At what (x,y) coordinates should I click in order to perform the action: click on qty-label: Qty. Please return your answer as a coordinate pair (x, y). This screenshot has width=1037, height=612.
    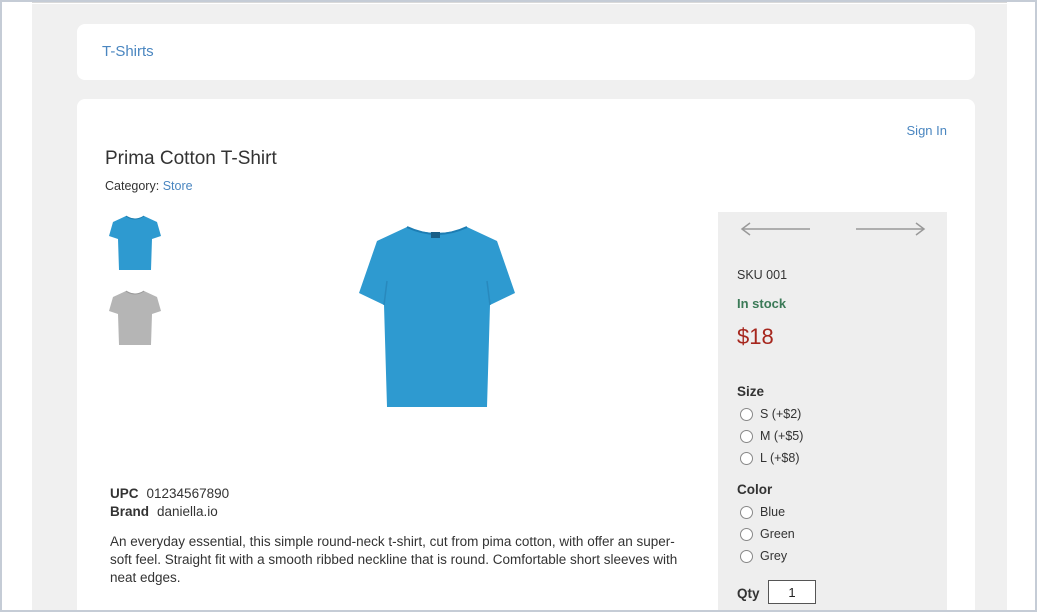
    Looking at the image, I should click on (748, 593).